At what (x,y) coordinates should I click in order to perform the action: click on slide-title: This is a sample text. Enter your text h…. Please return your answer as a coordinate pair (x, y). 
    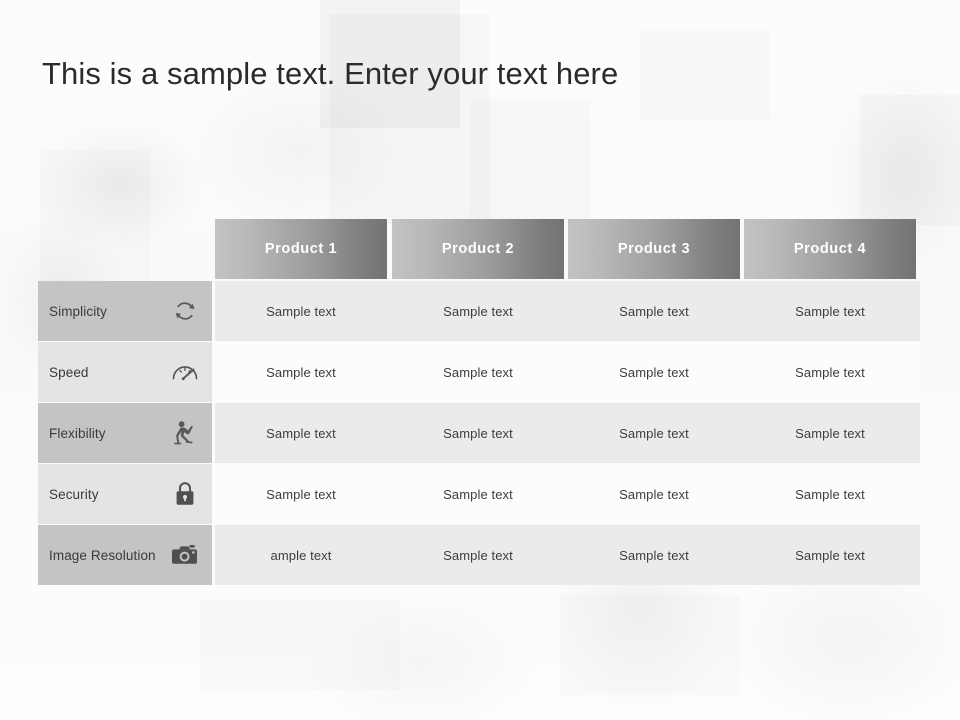
    Looking at the image, I should click on (330, 73).